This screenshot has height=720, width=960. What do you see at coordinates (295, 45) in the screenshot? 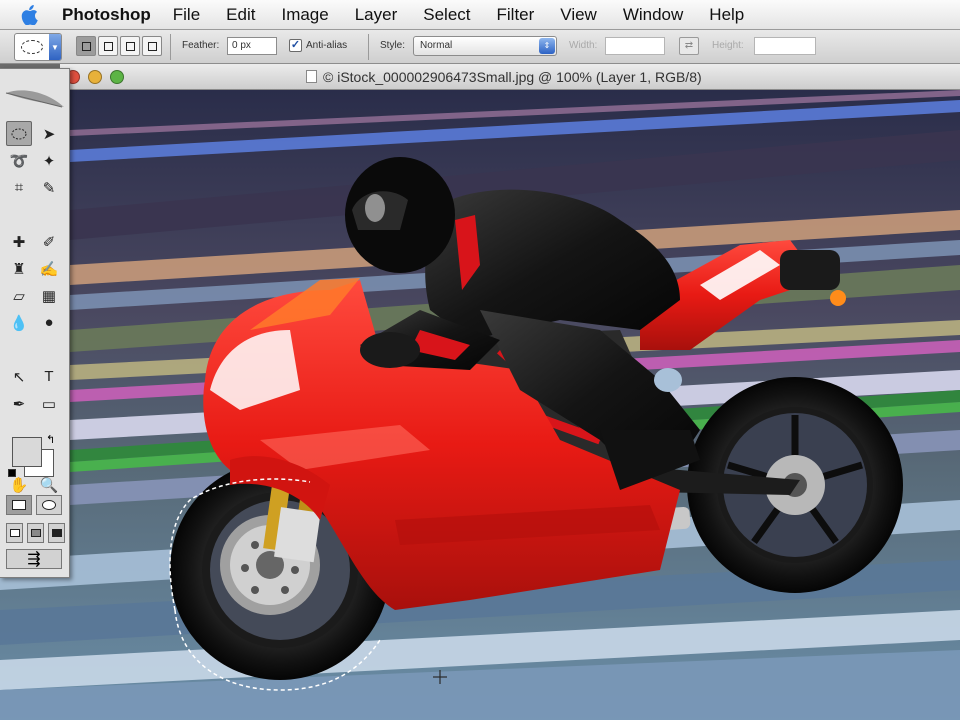
I see `antialias-checkbox: ✓` at bounding box center [295, 45].